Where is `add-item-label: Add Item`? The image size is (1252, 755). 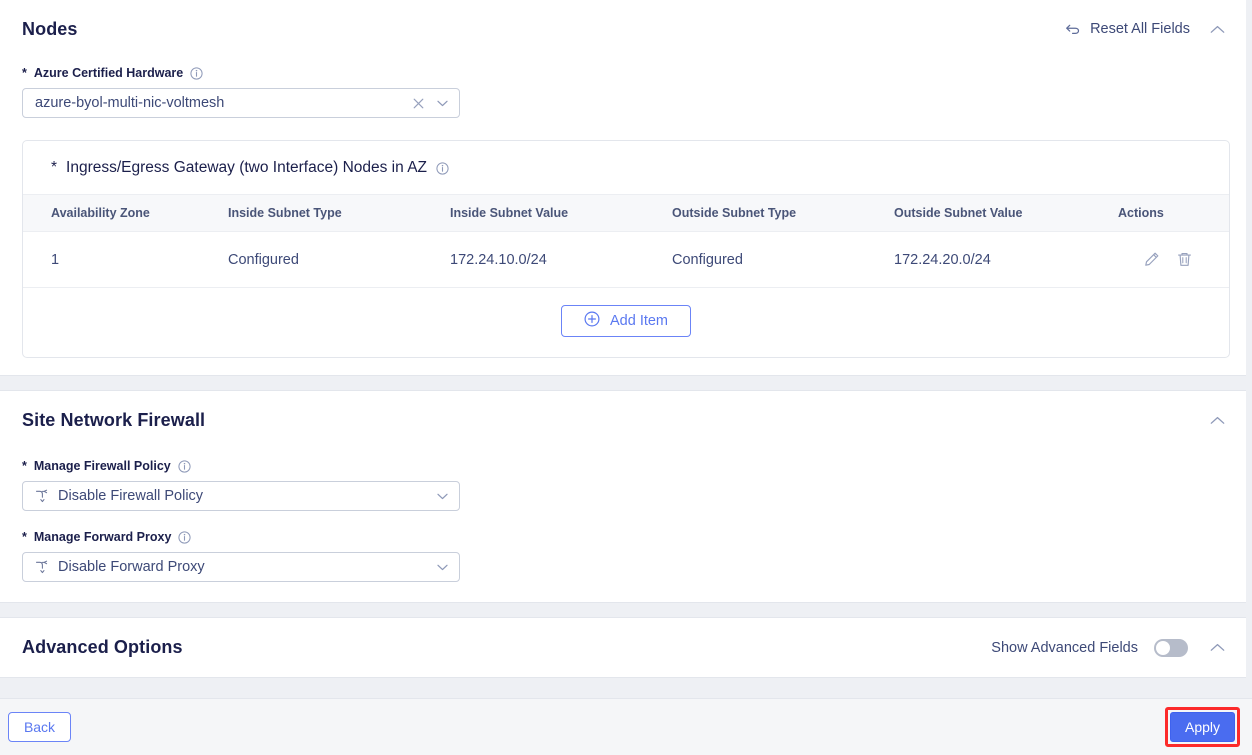 add-item-label: Add Item is located at coordinates (639, 321).